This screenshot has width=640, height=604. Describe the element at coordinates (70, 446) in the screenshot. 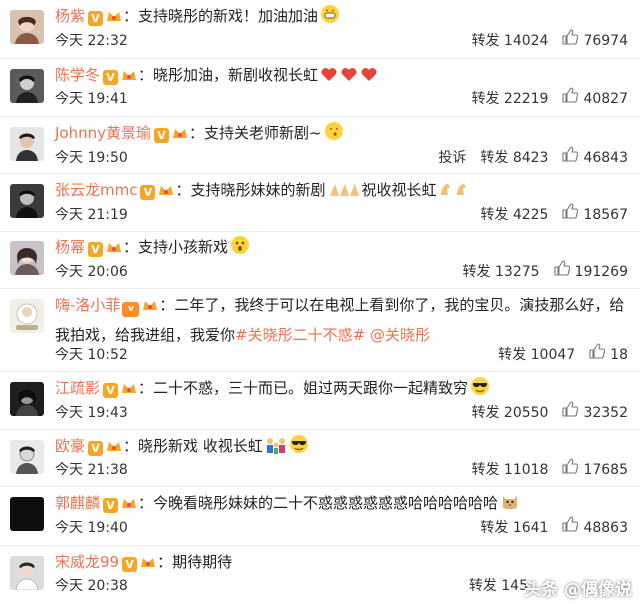

I see `user-name-link: 欧豪` at that location.